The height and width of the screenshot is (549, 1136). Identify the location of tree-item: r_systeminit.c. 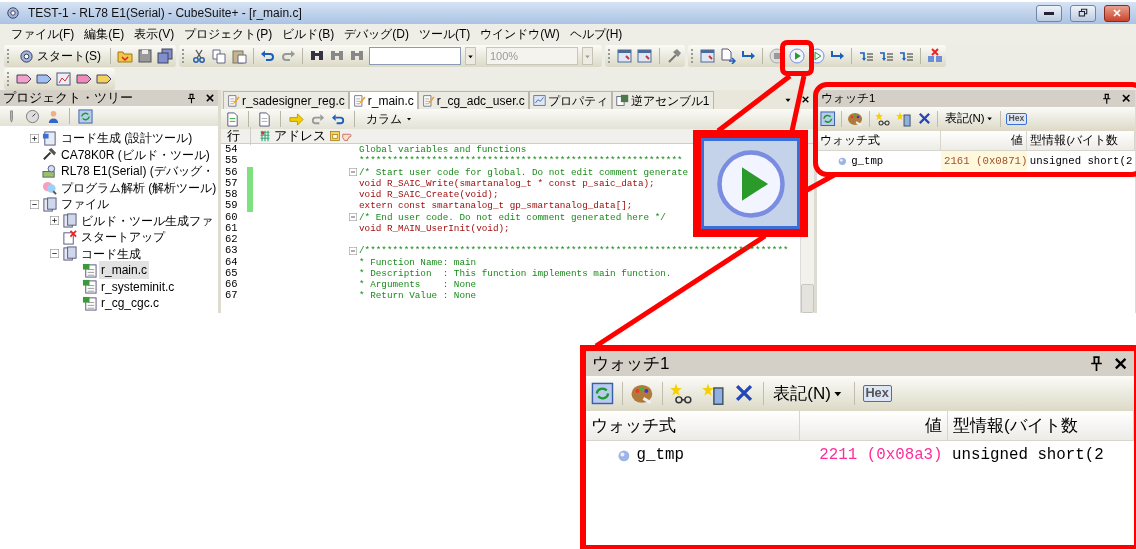
(138, 286).